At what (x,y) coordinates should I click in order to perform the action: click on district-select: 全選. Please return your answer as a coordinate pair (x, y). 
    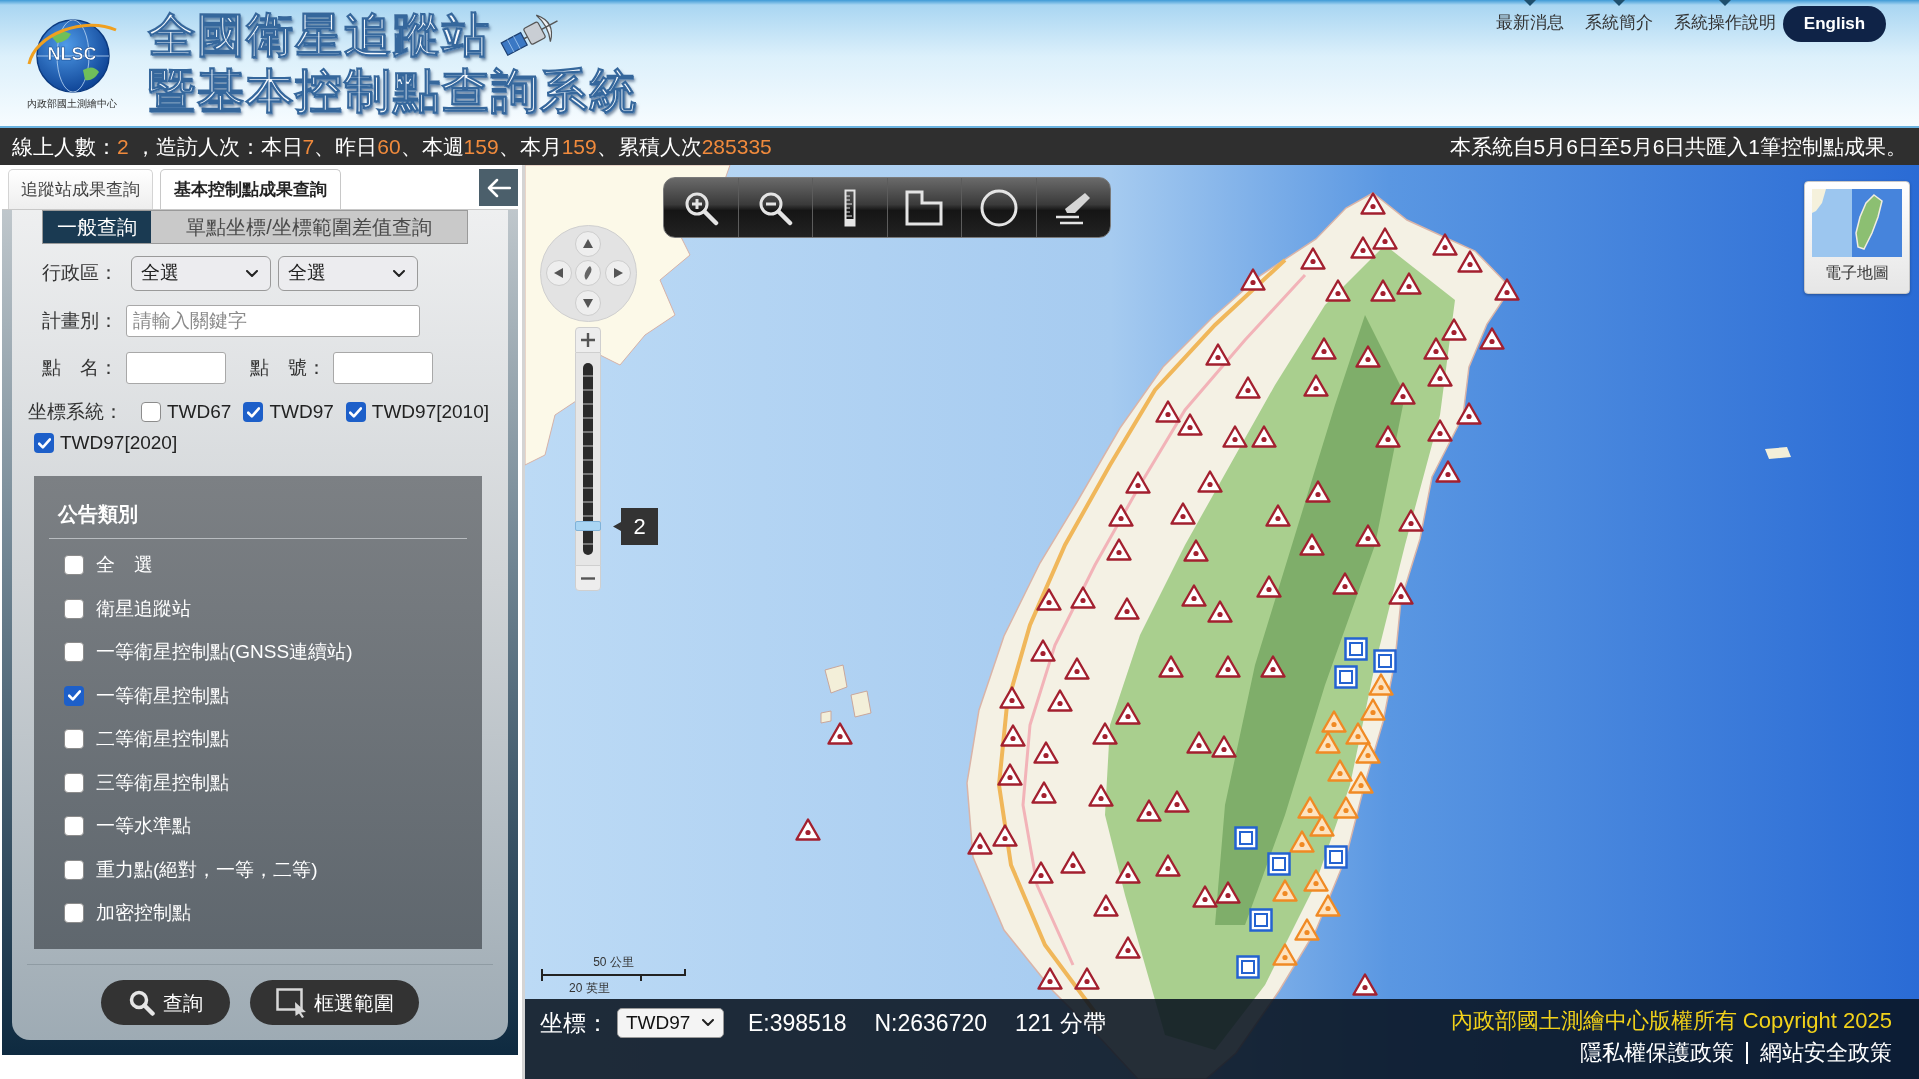
    Looking at the image, I should click on (348, 273).